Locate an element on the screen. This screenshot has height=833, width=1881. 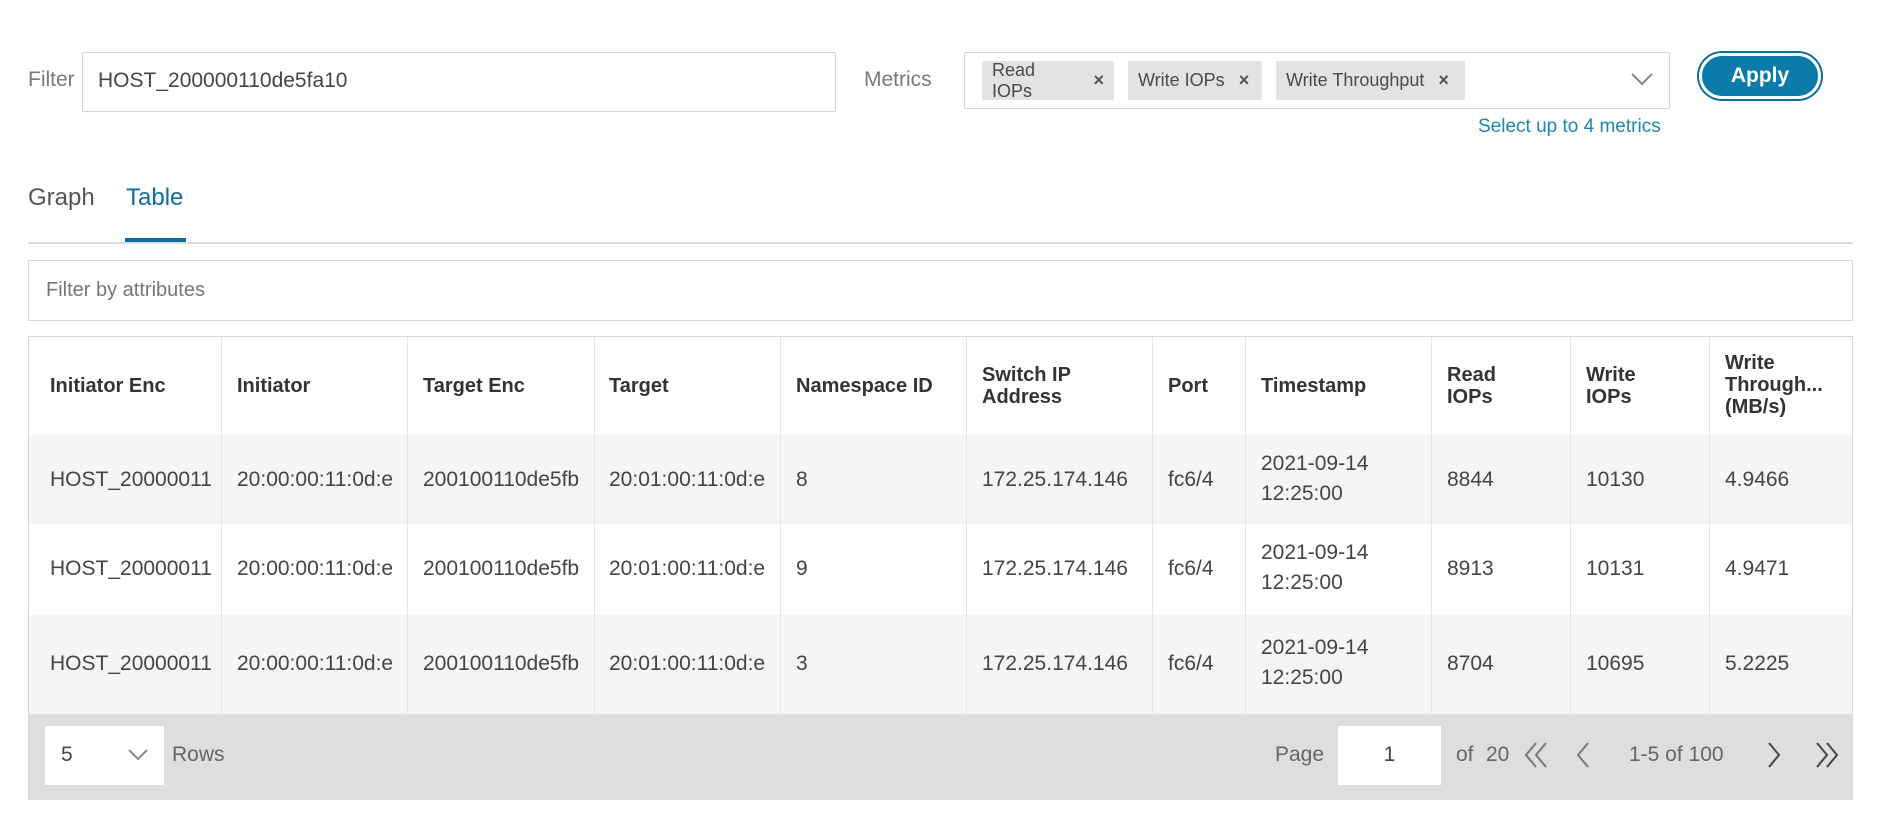
col-header-initiator-enc: Initiator Enc is located at coordinates (108, 386).